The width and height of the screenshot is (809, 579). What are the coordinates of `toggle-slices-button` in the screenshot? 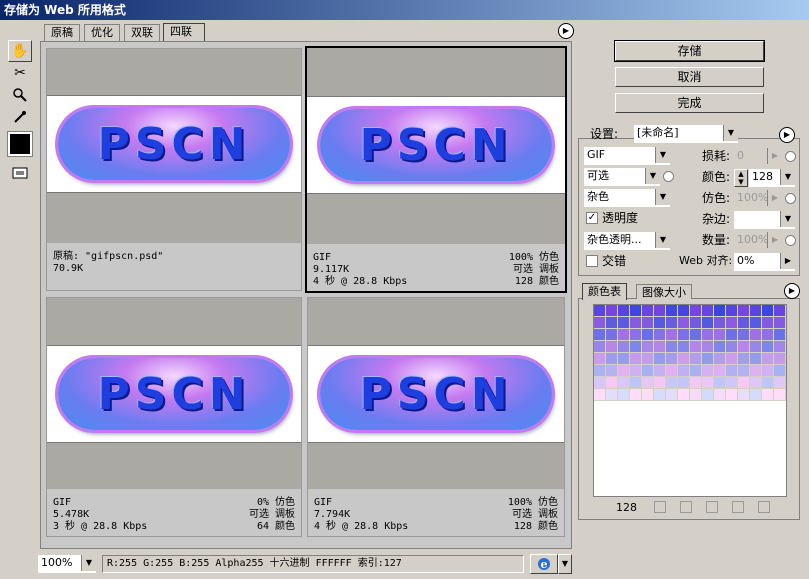 It's located at (20, 173).